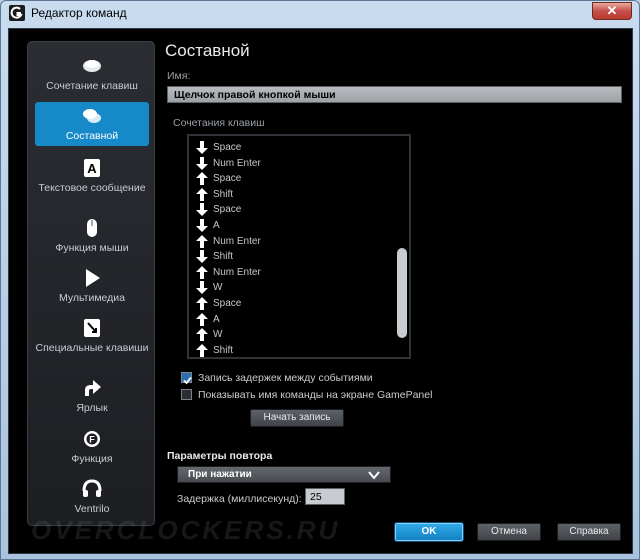  What do you see at coordinates (374, 475) in the screenshot?
I see `chevron-down-icon` at bounding box center [374, 475].